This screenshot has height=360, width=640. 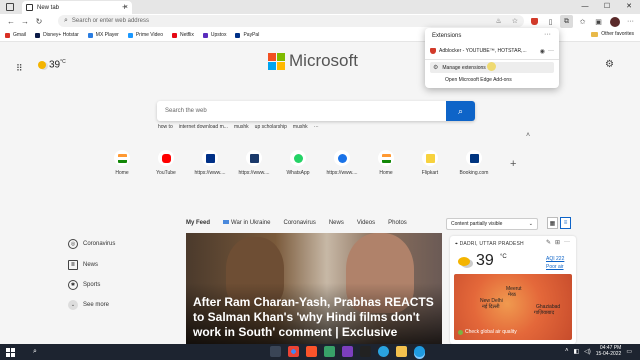 What do you see at coordinates (73, 304) in the screenshot?
I see `chevron-down-icon: ⌄` at bounding box center [73, 304].